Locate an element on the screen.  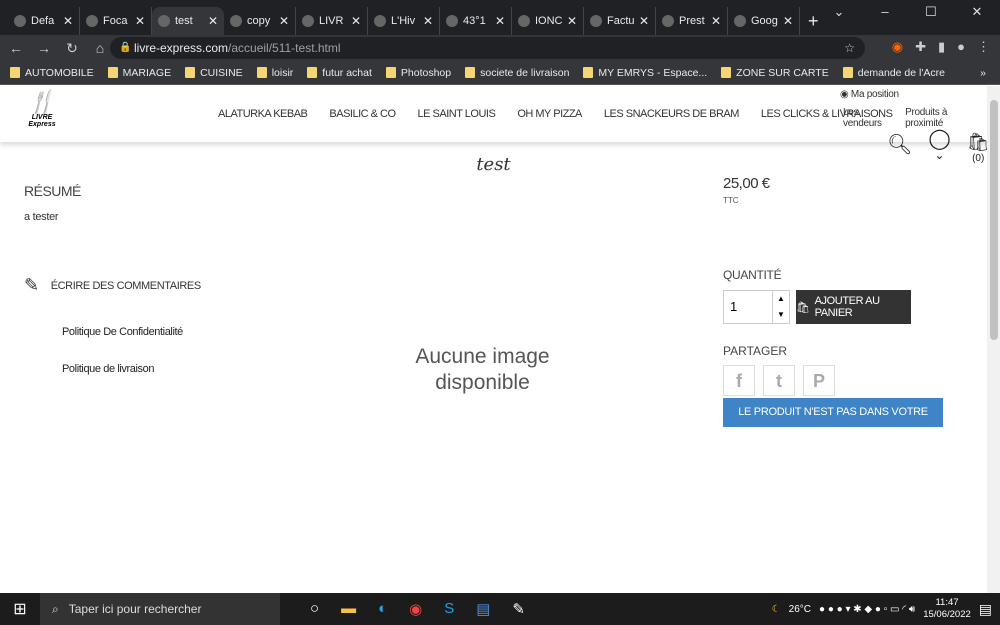
tab-title: L'Hiv is located at coordinates (403, 21).